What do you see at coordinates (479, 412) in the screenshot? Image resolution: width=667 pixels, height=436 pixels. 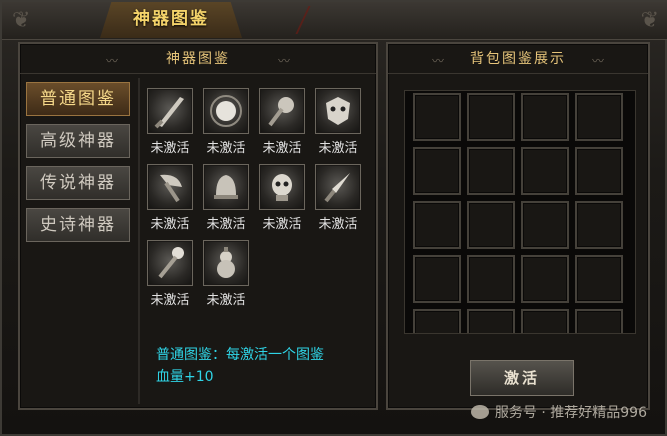 I see `wechat-icon` at bounding box center [479, 412].